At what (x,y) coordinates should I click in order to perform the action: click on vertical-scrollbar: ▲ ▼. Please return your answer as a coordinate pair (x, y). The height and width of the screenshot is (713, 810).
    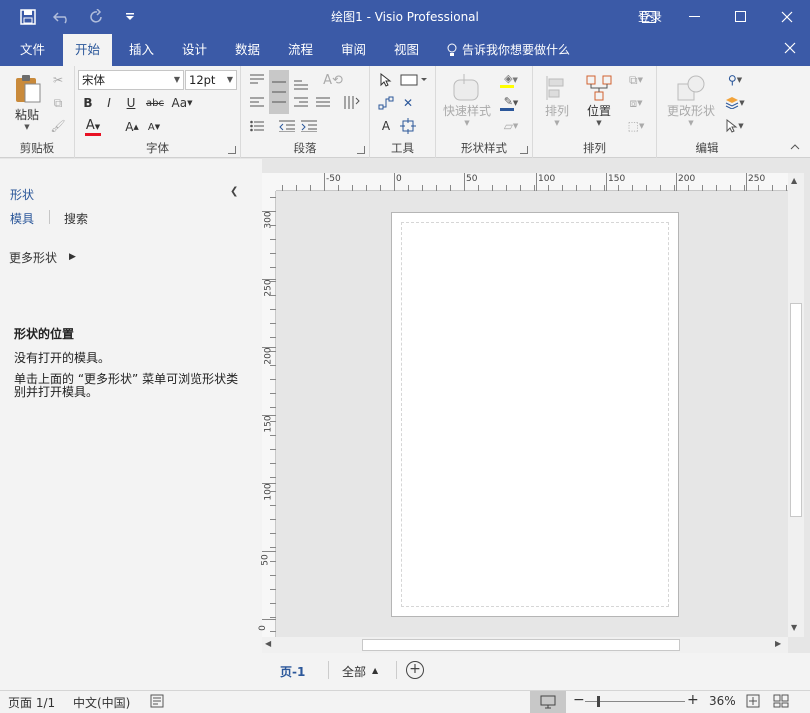
    Looking at the image, I should click on (796, 405).